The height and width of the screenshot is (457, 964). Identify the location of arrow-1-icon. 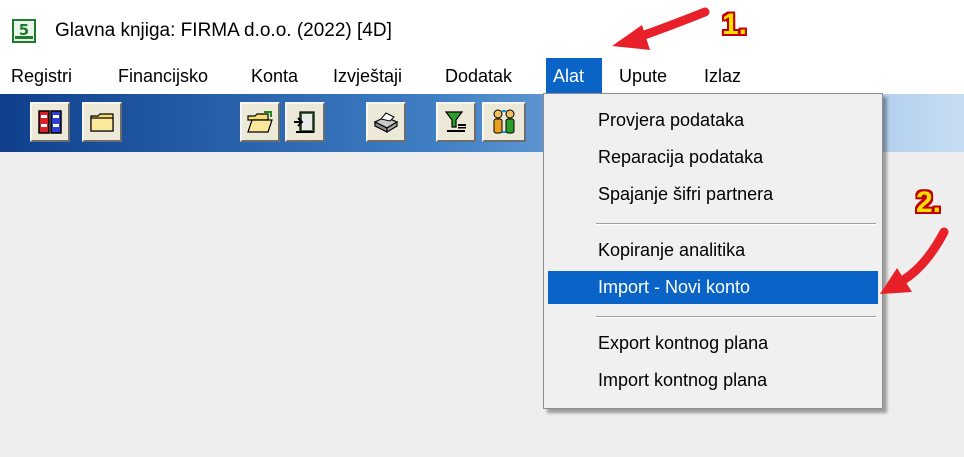
(661, 28).